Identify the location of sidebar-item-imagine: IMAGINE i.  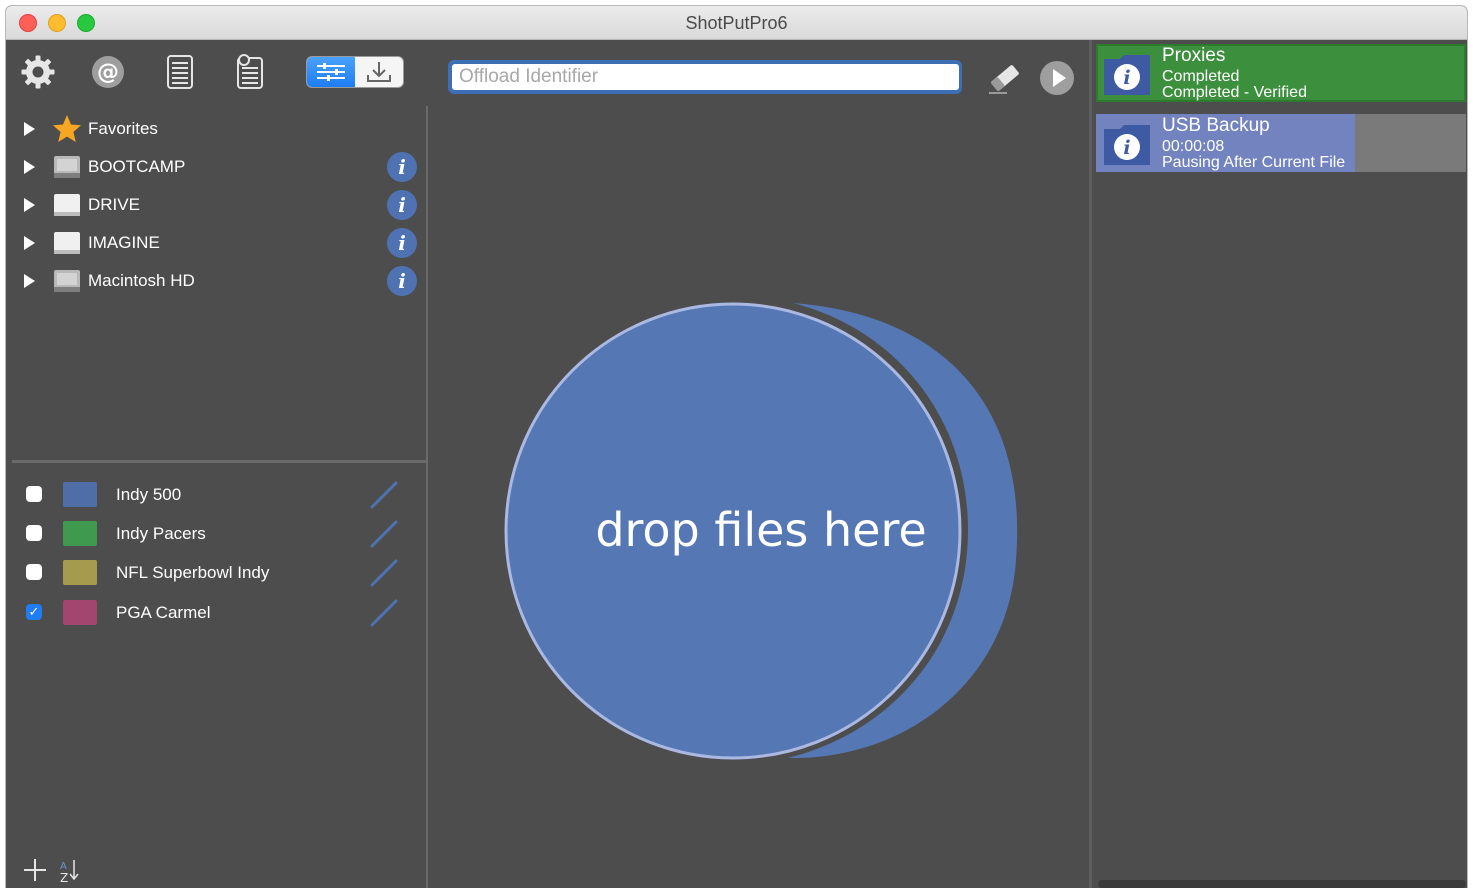
(216, 243).